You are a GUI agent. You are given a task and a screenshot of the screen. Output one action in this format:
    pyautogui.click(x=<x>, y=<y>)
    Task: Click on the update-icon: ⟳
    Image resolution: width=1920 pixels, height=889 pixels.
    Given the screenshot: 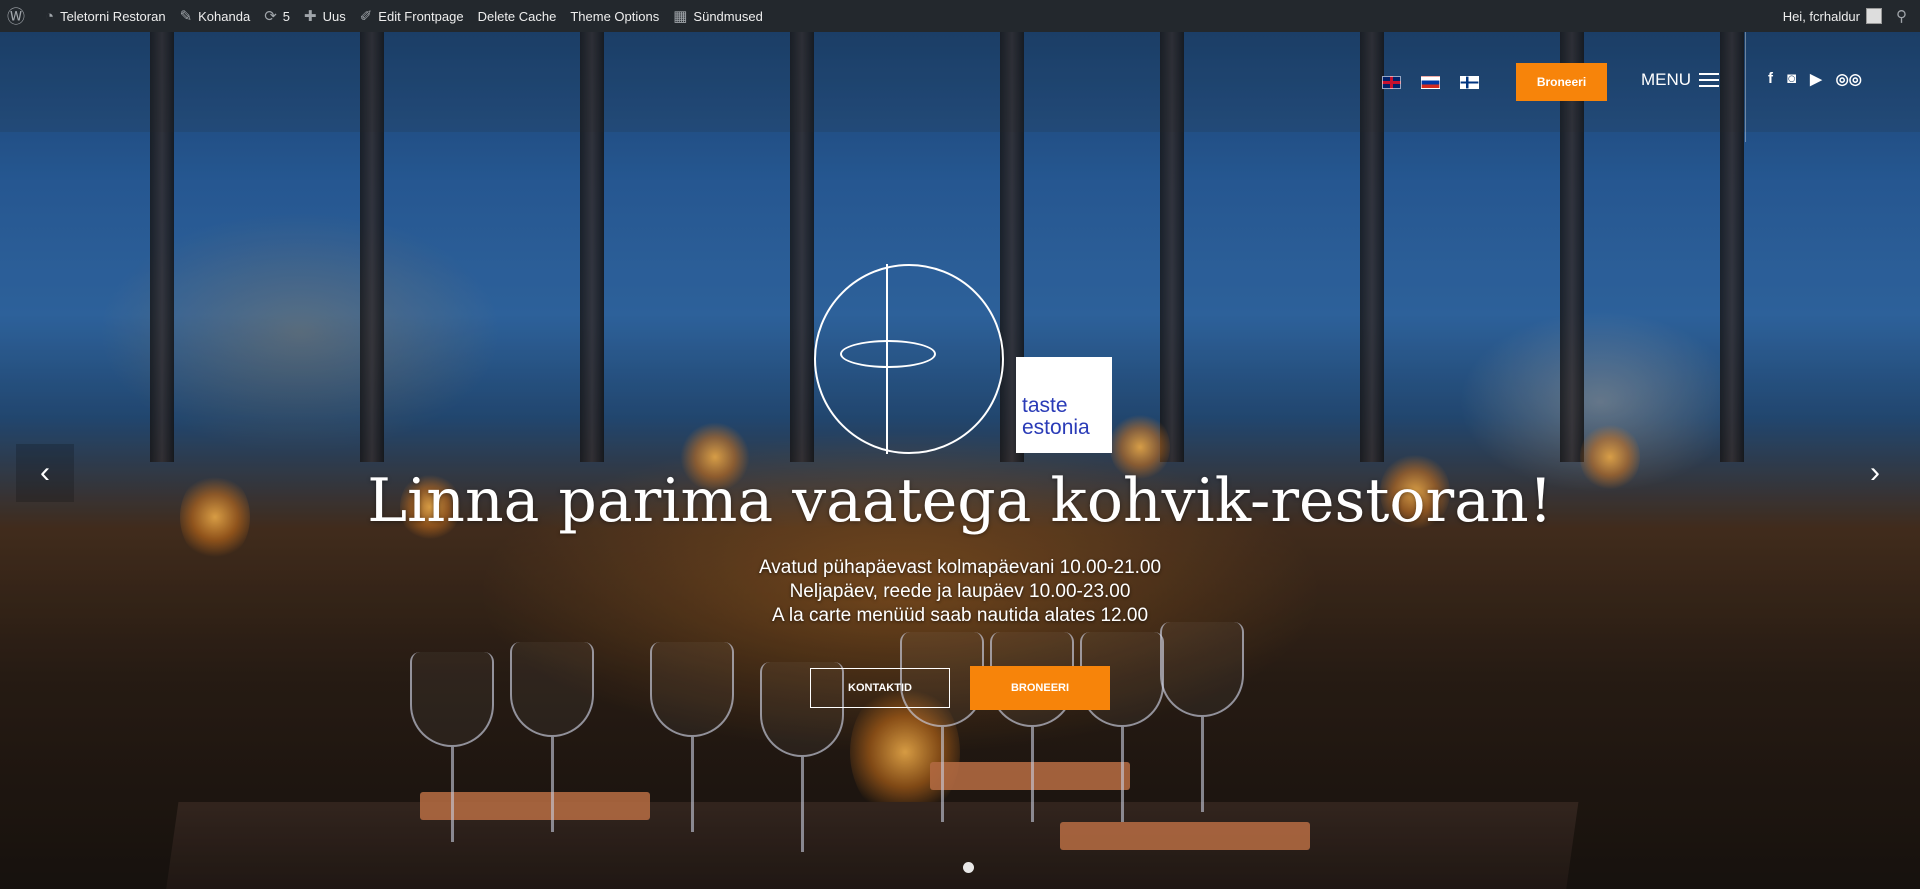 What is the action you would take?
    pyautogui.click(x=270, y=16)
    